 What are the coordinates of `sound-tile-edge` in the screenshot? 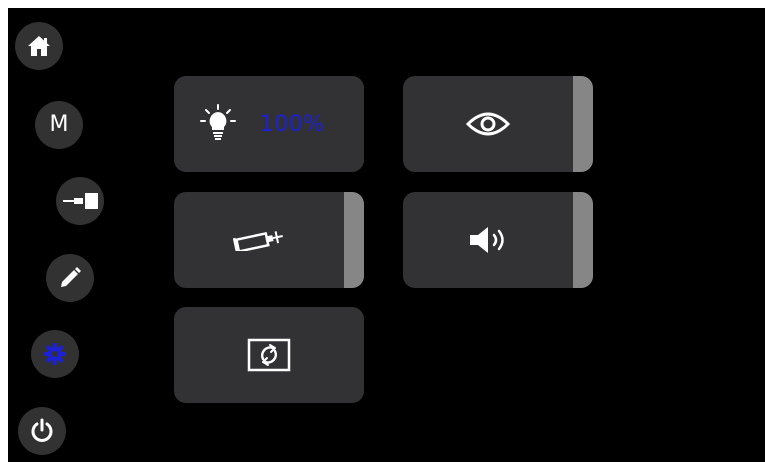 It's located at (583, 240).